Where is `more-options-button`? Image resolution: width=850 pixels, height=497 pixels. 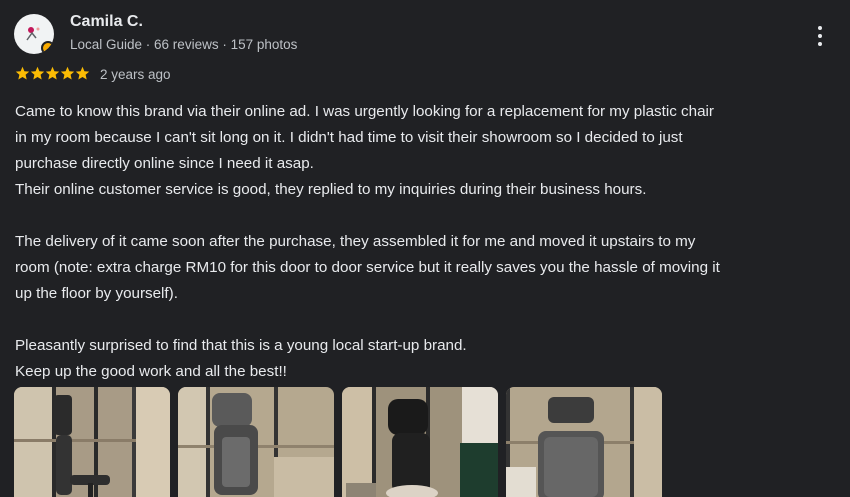 more-options-button is located at coordinates (820, 36).